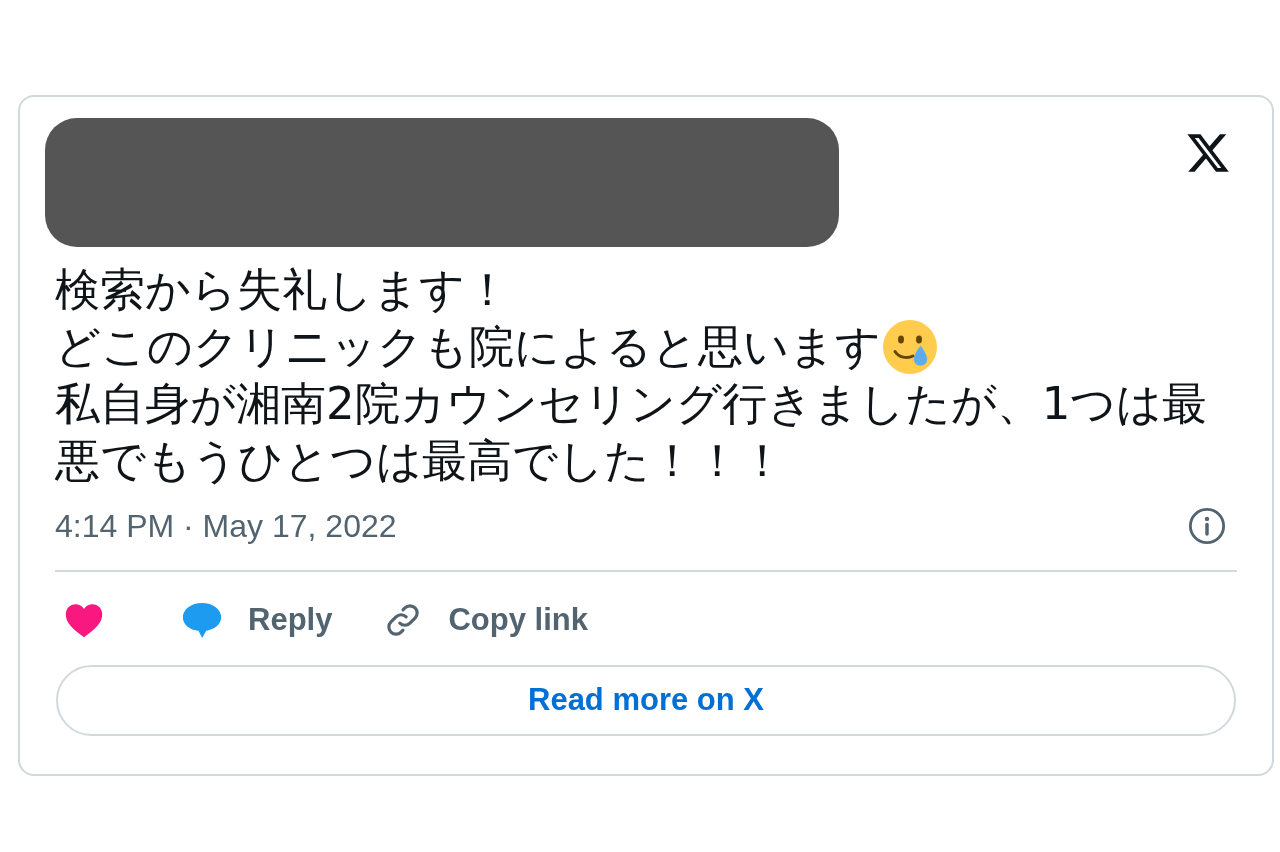 Image resolution: width=1280 pixels, height=852 pixels. I want to click on tweet-text: 悪でもうひとつは最高でした！！！, so click(420, 461).